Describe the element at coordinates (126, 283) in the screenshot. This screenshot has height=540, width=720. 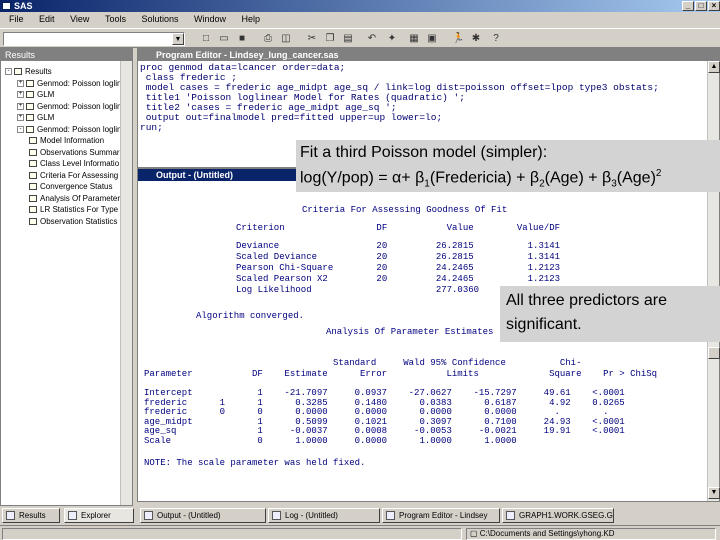
I see `results-scrollbar` at that location.